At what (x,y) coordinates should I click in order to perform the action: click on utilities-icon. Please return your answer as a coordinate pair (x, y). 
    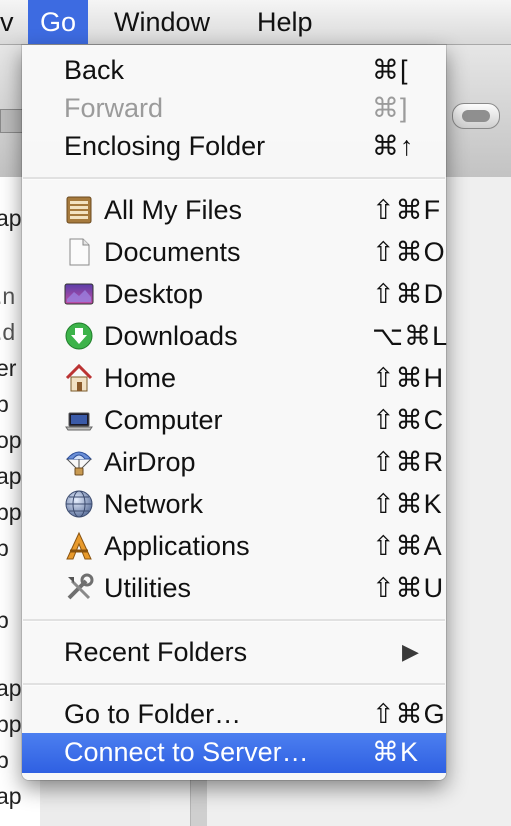
    Looking at the image, I should click on (79, 588).